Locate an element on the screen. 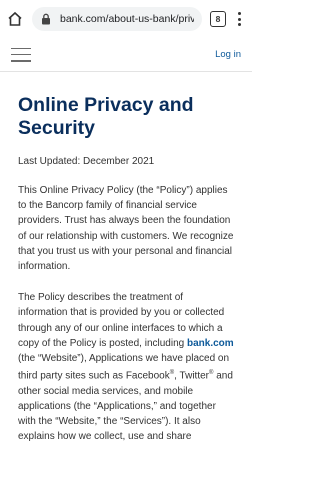 This screenshot has width=320, height=492. login-link: Log in is located at coordinates (228, 54).